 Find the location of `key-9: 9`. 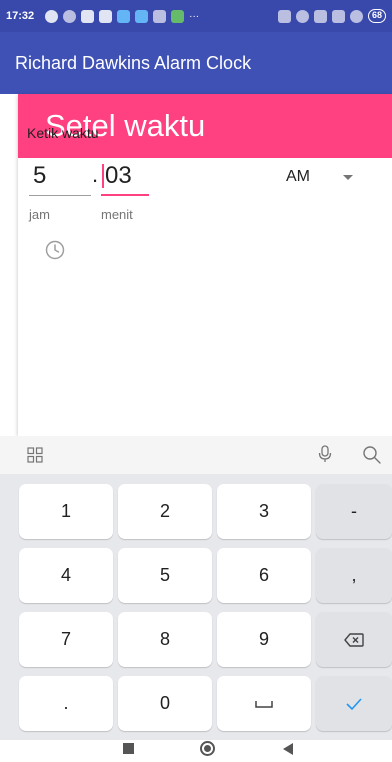

key-9: 9 is located at coordinates (264, 639).